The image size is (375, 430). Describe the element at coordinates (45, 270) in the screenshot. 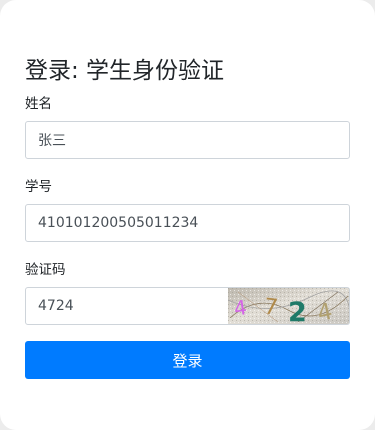

I see `captcha-label: 验证码` at that location.